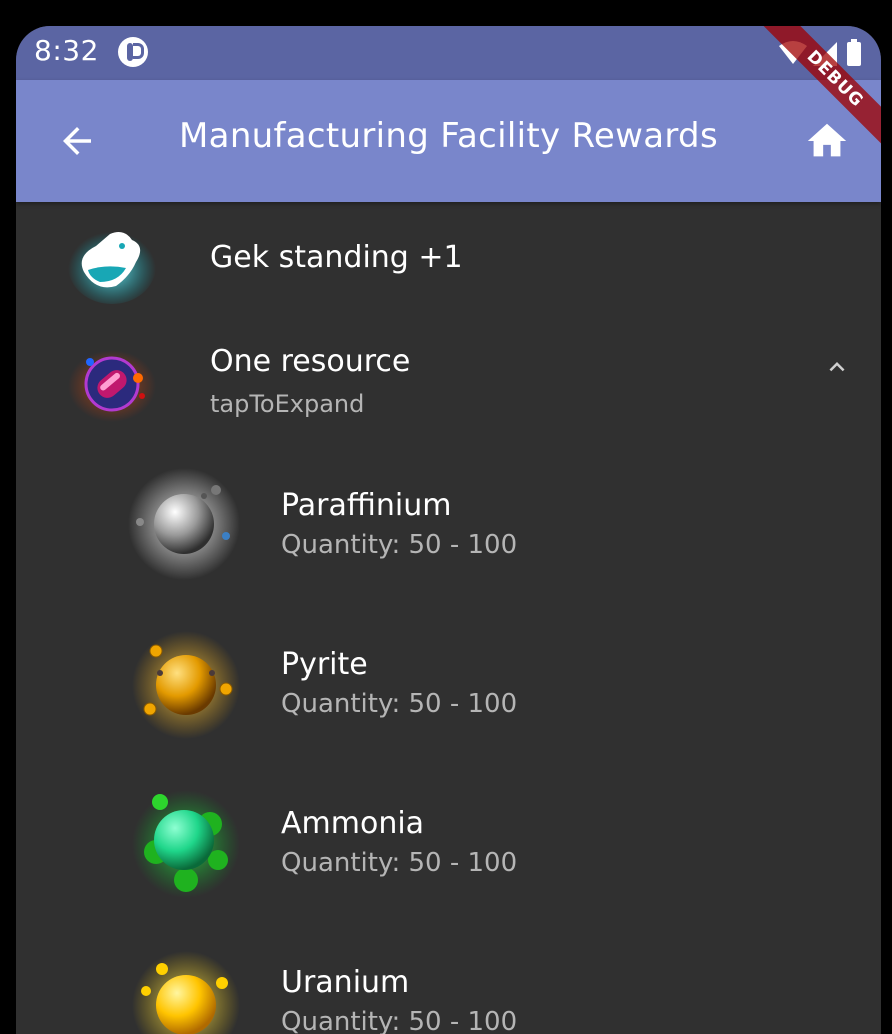 The height and width of the screenshot is (1034, 892). Describe the element at coordinates (133, 52) in the screenshot. I see `app-notification-icon` at that location.